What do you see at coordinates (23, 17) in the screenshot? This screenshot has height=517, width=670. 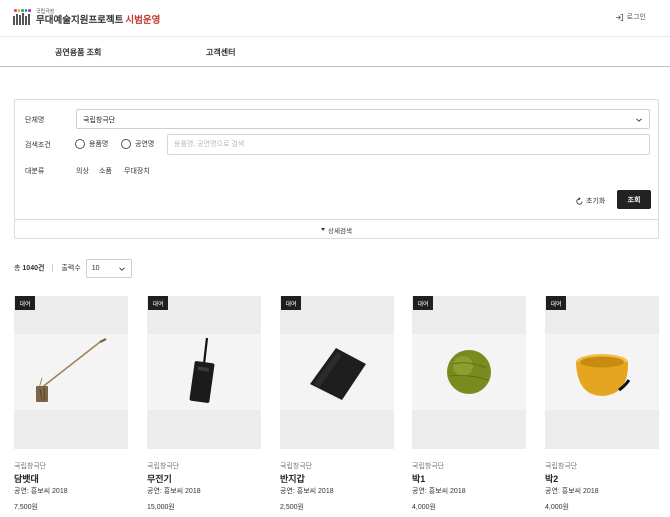 I see `logo-mark-icon` at bounding box center [23, 17].